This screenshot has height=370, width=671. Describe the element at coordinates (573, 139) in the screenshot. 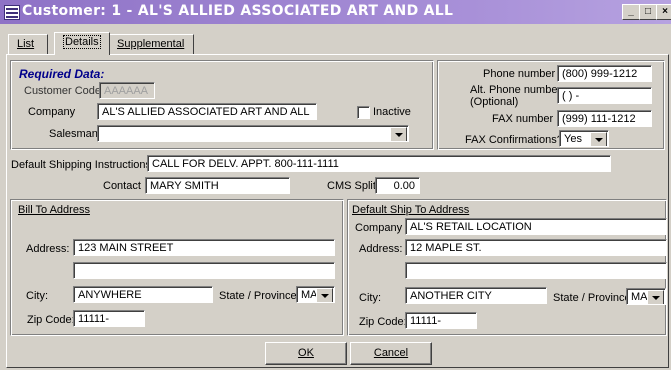

I see `fax-confirmations-value: Yes` at that location.